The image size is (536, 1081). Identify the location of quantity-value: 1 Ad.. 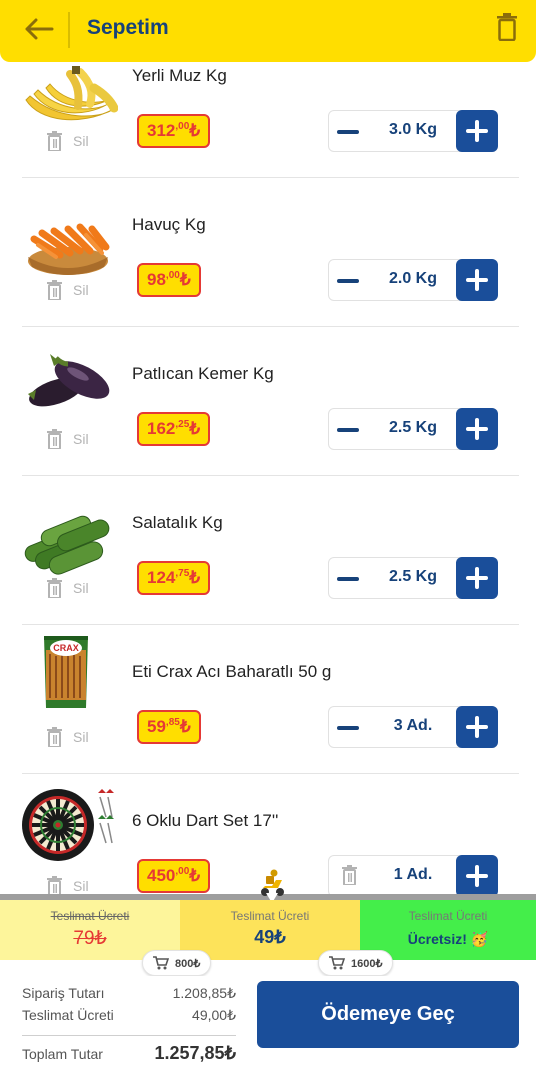
(413, 874).